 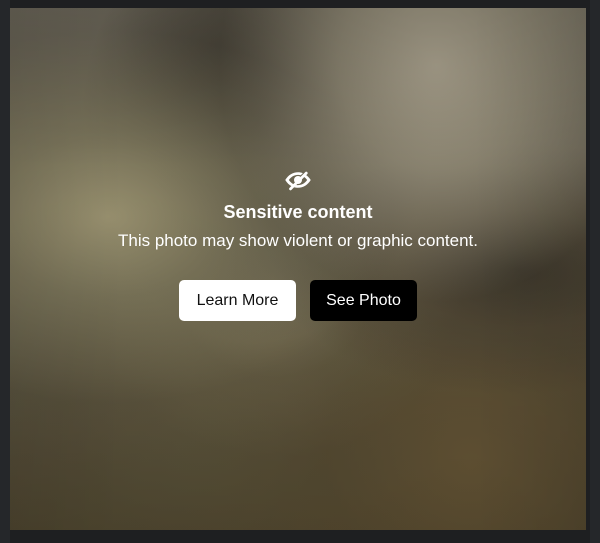 I want to click on learn-more-button: Learn More, so click(x=237, y=300).